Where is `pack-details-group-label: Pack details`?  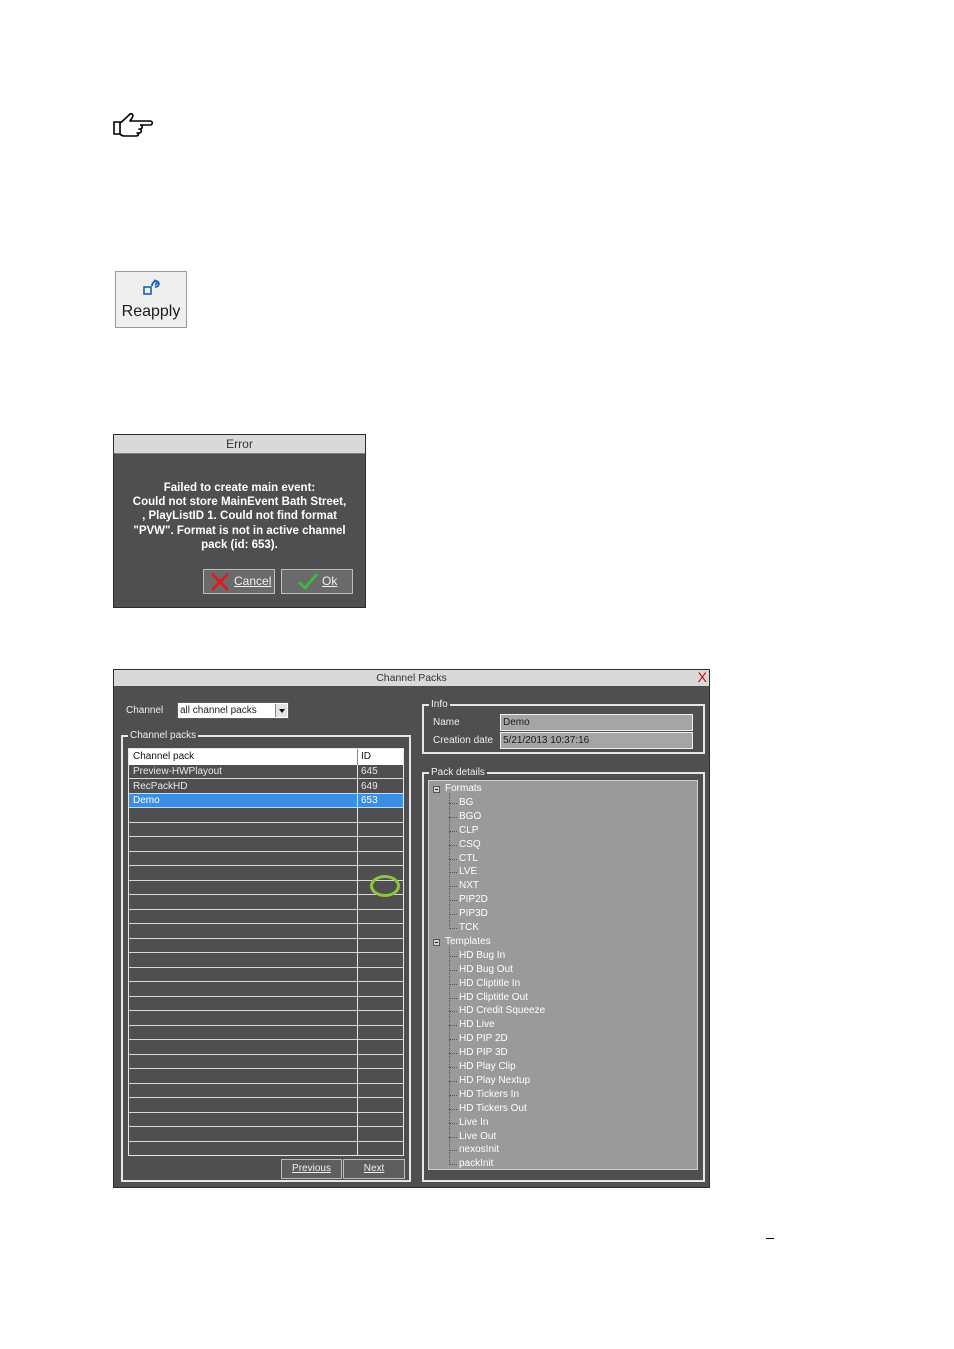
pack-details-group-label: Pack details is located at coordinates (458, 772).